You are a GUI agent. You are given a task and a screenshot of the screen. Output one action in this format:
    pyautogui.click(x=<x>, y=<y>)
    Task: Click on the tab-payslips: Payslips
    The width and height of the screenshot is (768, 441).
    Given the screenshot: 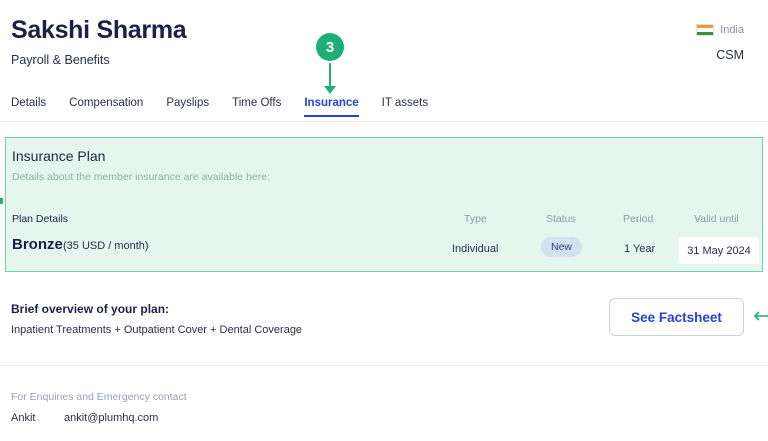 What is the action you would take?
    pyautogui.click(x=187, y=107)
    